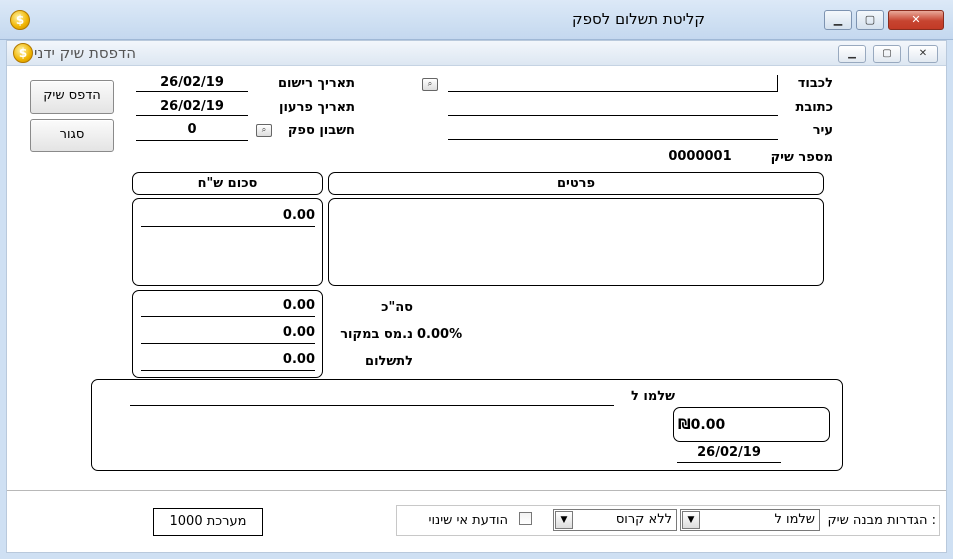  Describe the element at coordinates (814, 107) in the screenshot. I see `address-label: כתובת` at that location.